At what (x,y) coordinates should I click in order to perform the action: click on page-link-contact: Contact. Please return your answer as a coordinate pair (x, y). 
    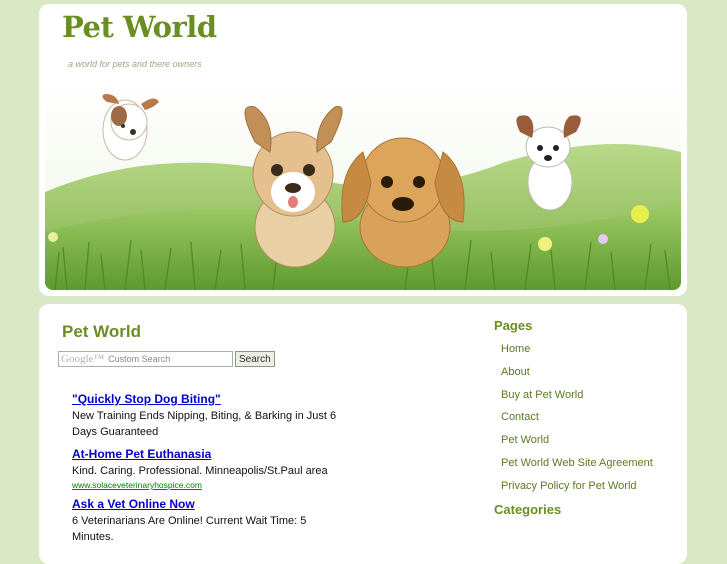
    Looking at the image, I should click on (587, 417).